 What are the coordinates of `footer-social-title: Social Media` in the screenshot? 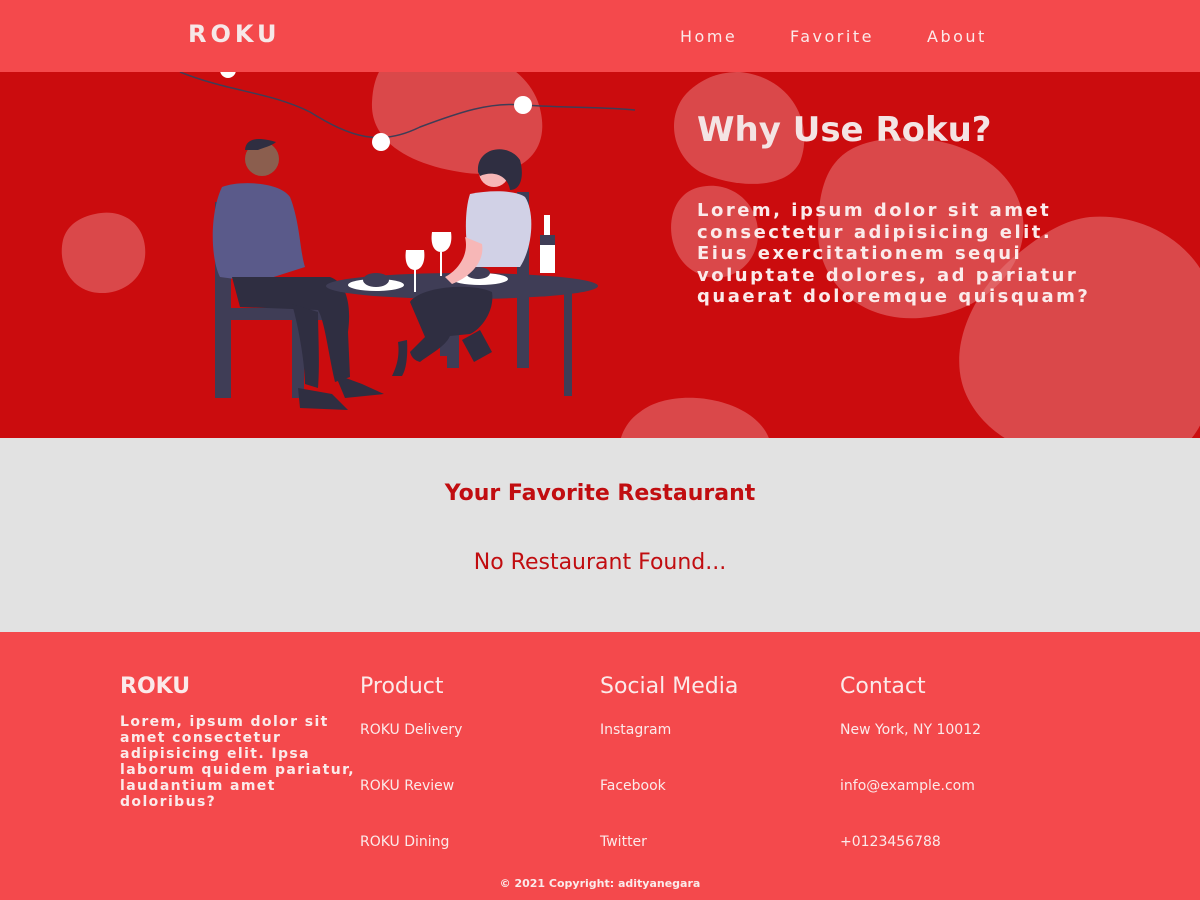 It's located at (669, 686).